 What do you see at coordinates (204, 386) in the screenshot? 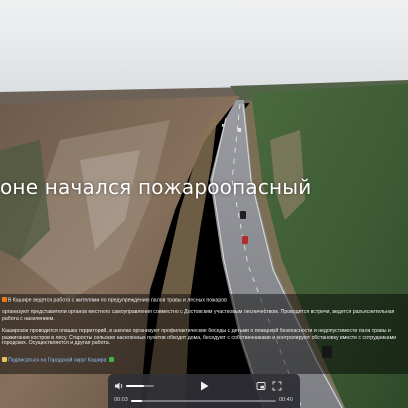
I see `play-icon` at bounding box center [204, 386].